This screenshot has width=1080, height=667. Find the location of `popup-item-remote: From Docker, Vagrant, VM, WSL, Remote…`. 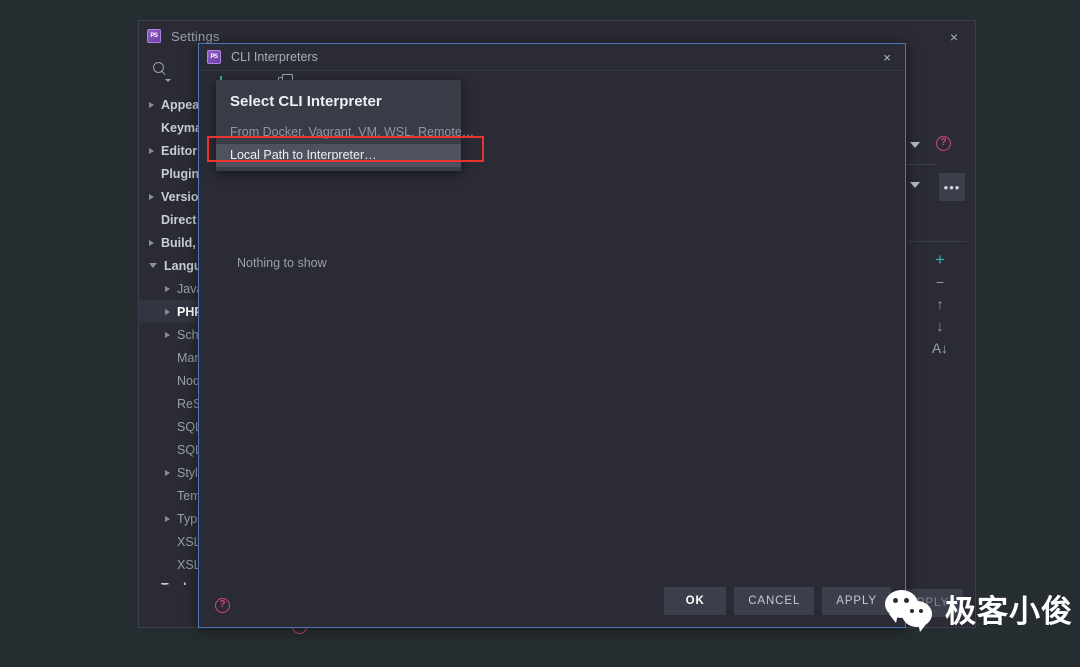

popup-item-remote: From Docker, Vagrant, VM, WSL, Remote… is located at coordinates (345, 132).